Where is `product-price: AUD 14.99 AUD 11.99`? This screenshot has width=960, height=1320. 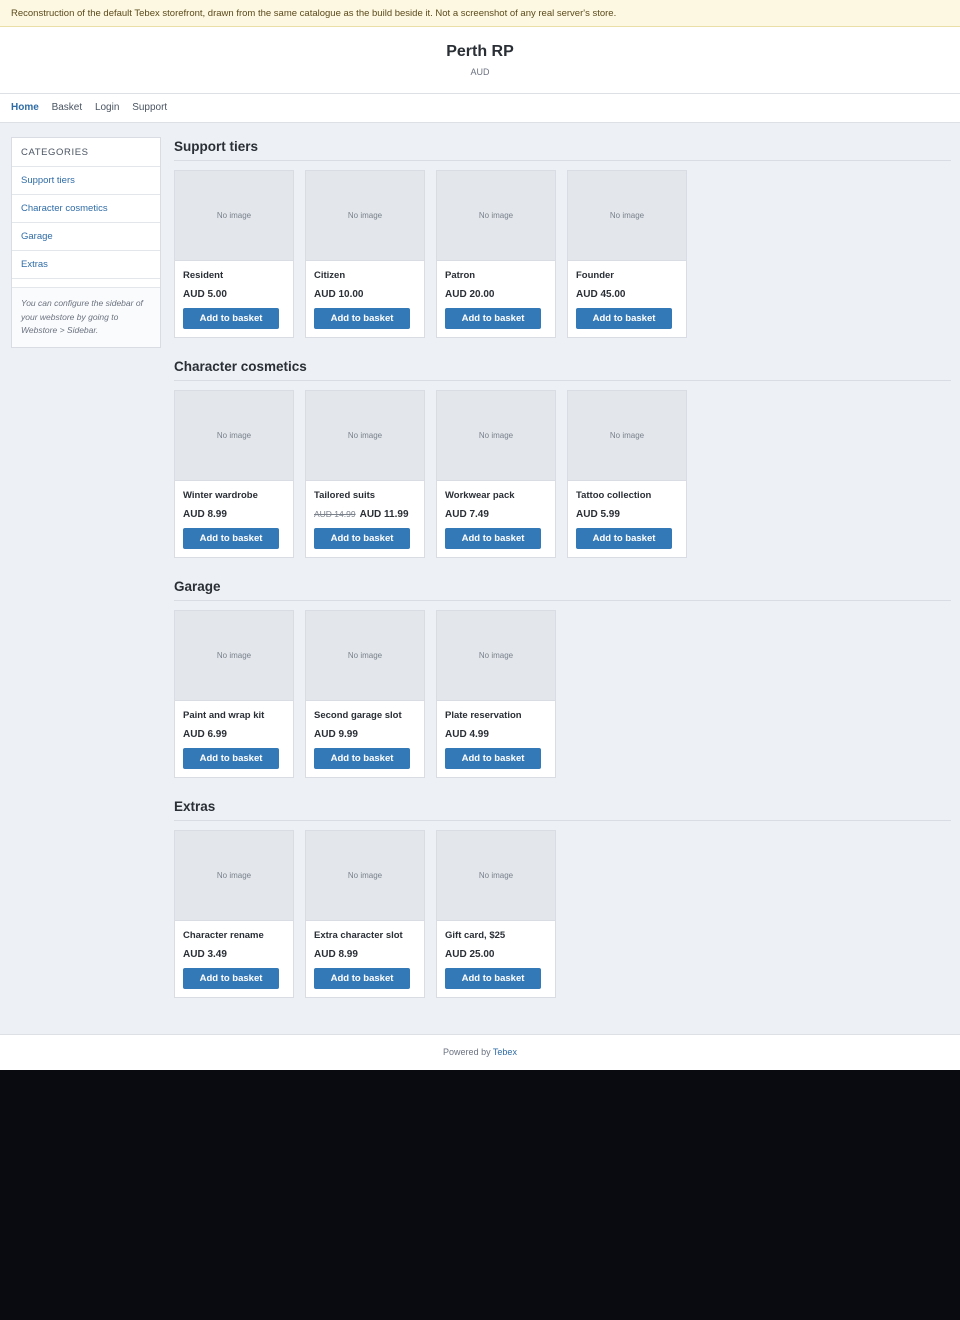 product-price: AUD 14.99 AUD 11.99 is located at coordinates (369, 514).